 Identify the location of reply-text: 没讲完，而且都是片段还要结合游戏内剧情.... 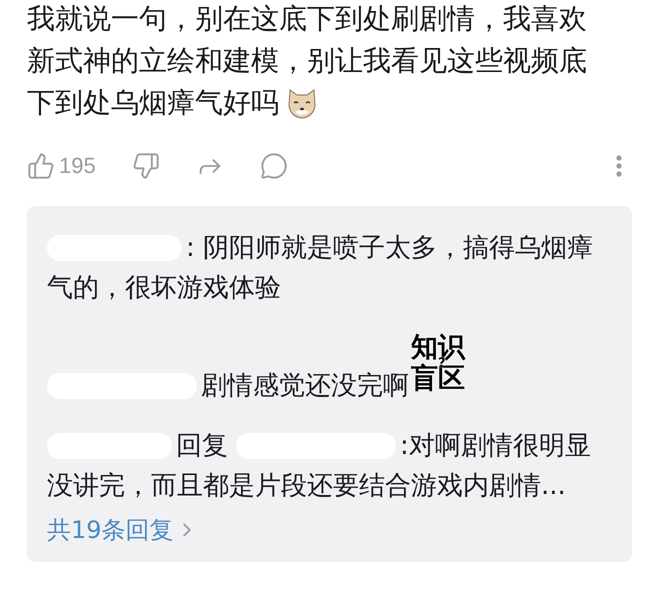
(306, 486).